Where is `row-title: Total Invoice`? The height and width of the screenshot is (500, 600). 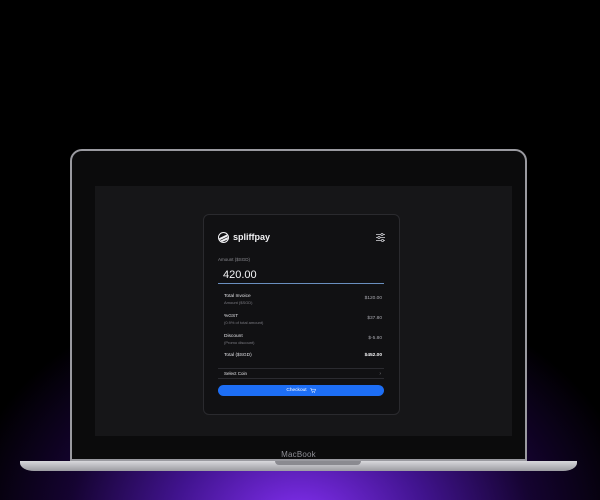
row-title: Total Invoice is located at coordinates (237, 296).